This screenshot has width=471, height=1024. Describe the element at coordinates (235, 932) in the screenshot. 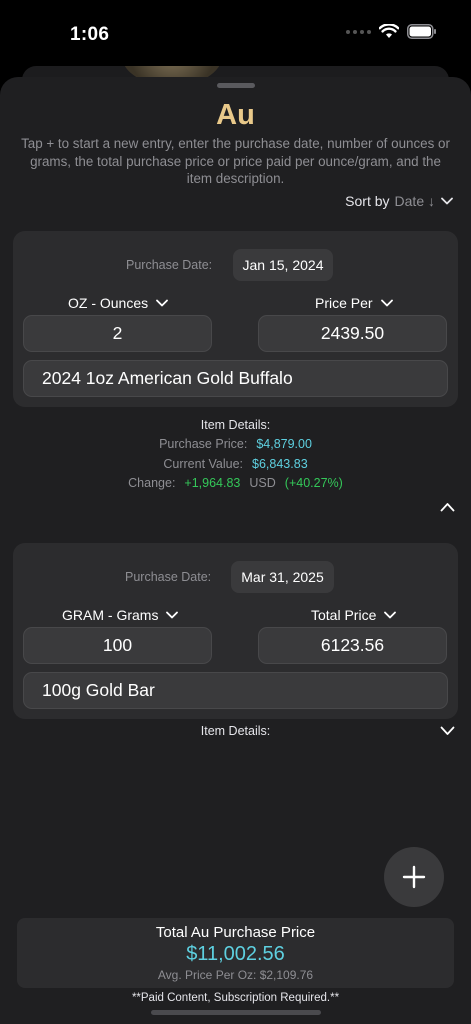

I see `total-label: Total Au Purchase Price` at that location.